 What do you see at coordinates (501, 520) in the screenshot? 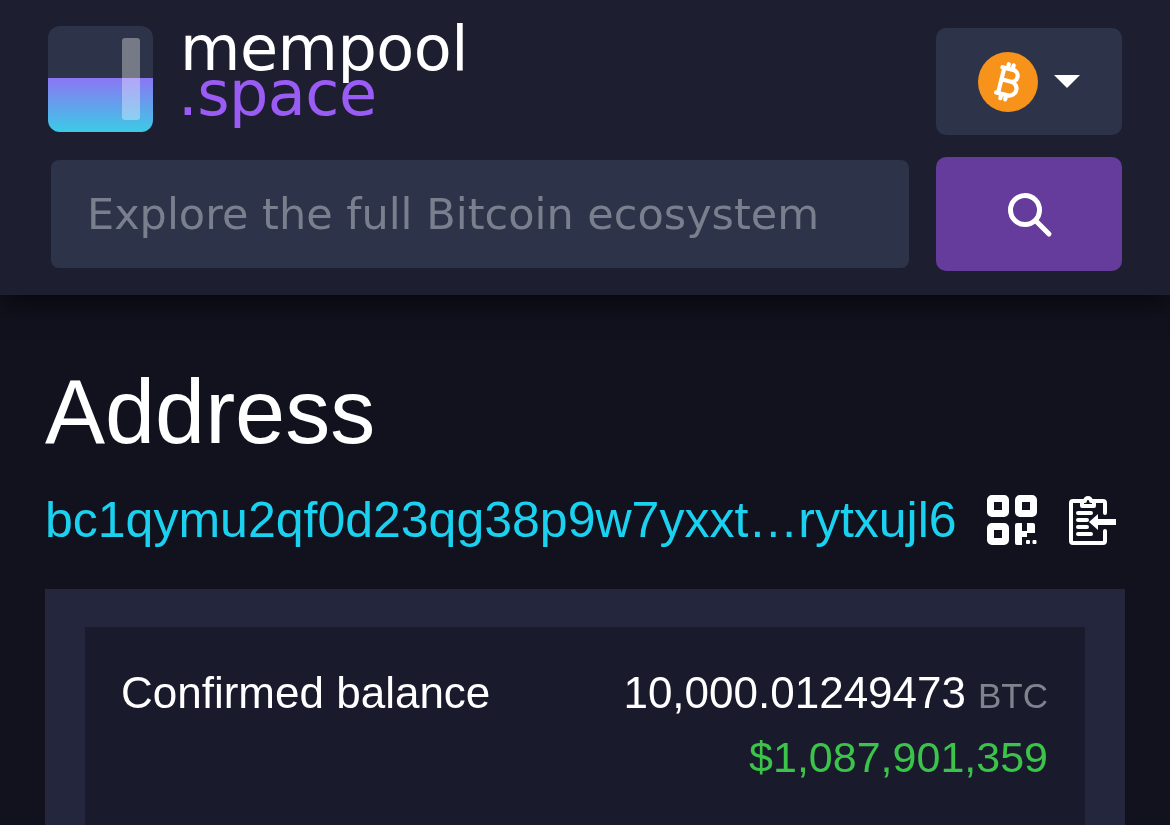
I see `address-link: bc1qymu2qf0d23qg38p9w7yxxt…rytxujl6` at bounding box center [501, 520].